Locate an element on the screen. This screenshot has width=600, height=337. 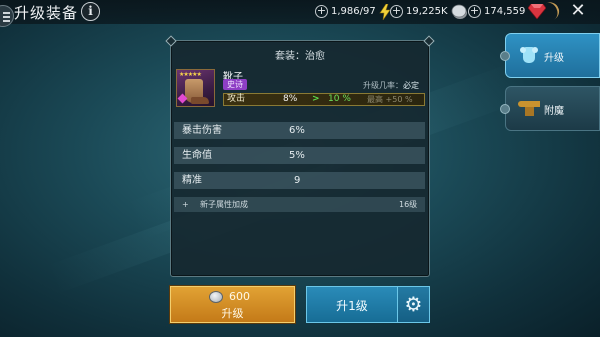
anvil-icon is located at coordinates (529, 109).